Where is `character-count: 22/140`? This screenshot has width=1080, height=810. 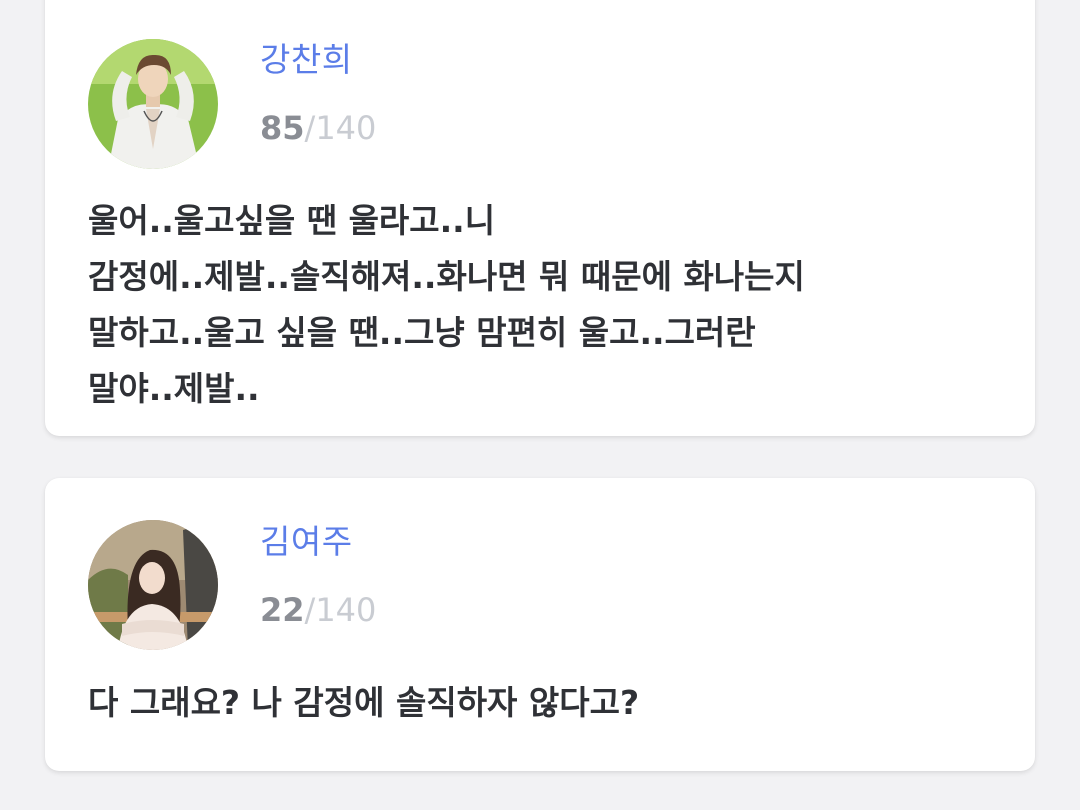
character-count: 22/140 is located at coordinates (318, 610).